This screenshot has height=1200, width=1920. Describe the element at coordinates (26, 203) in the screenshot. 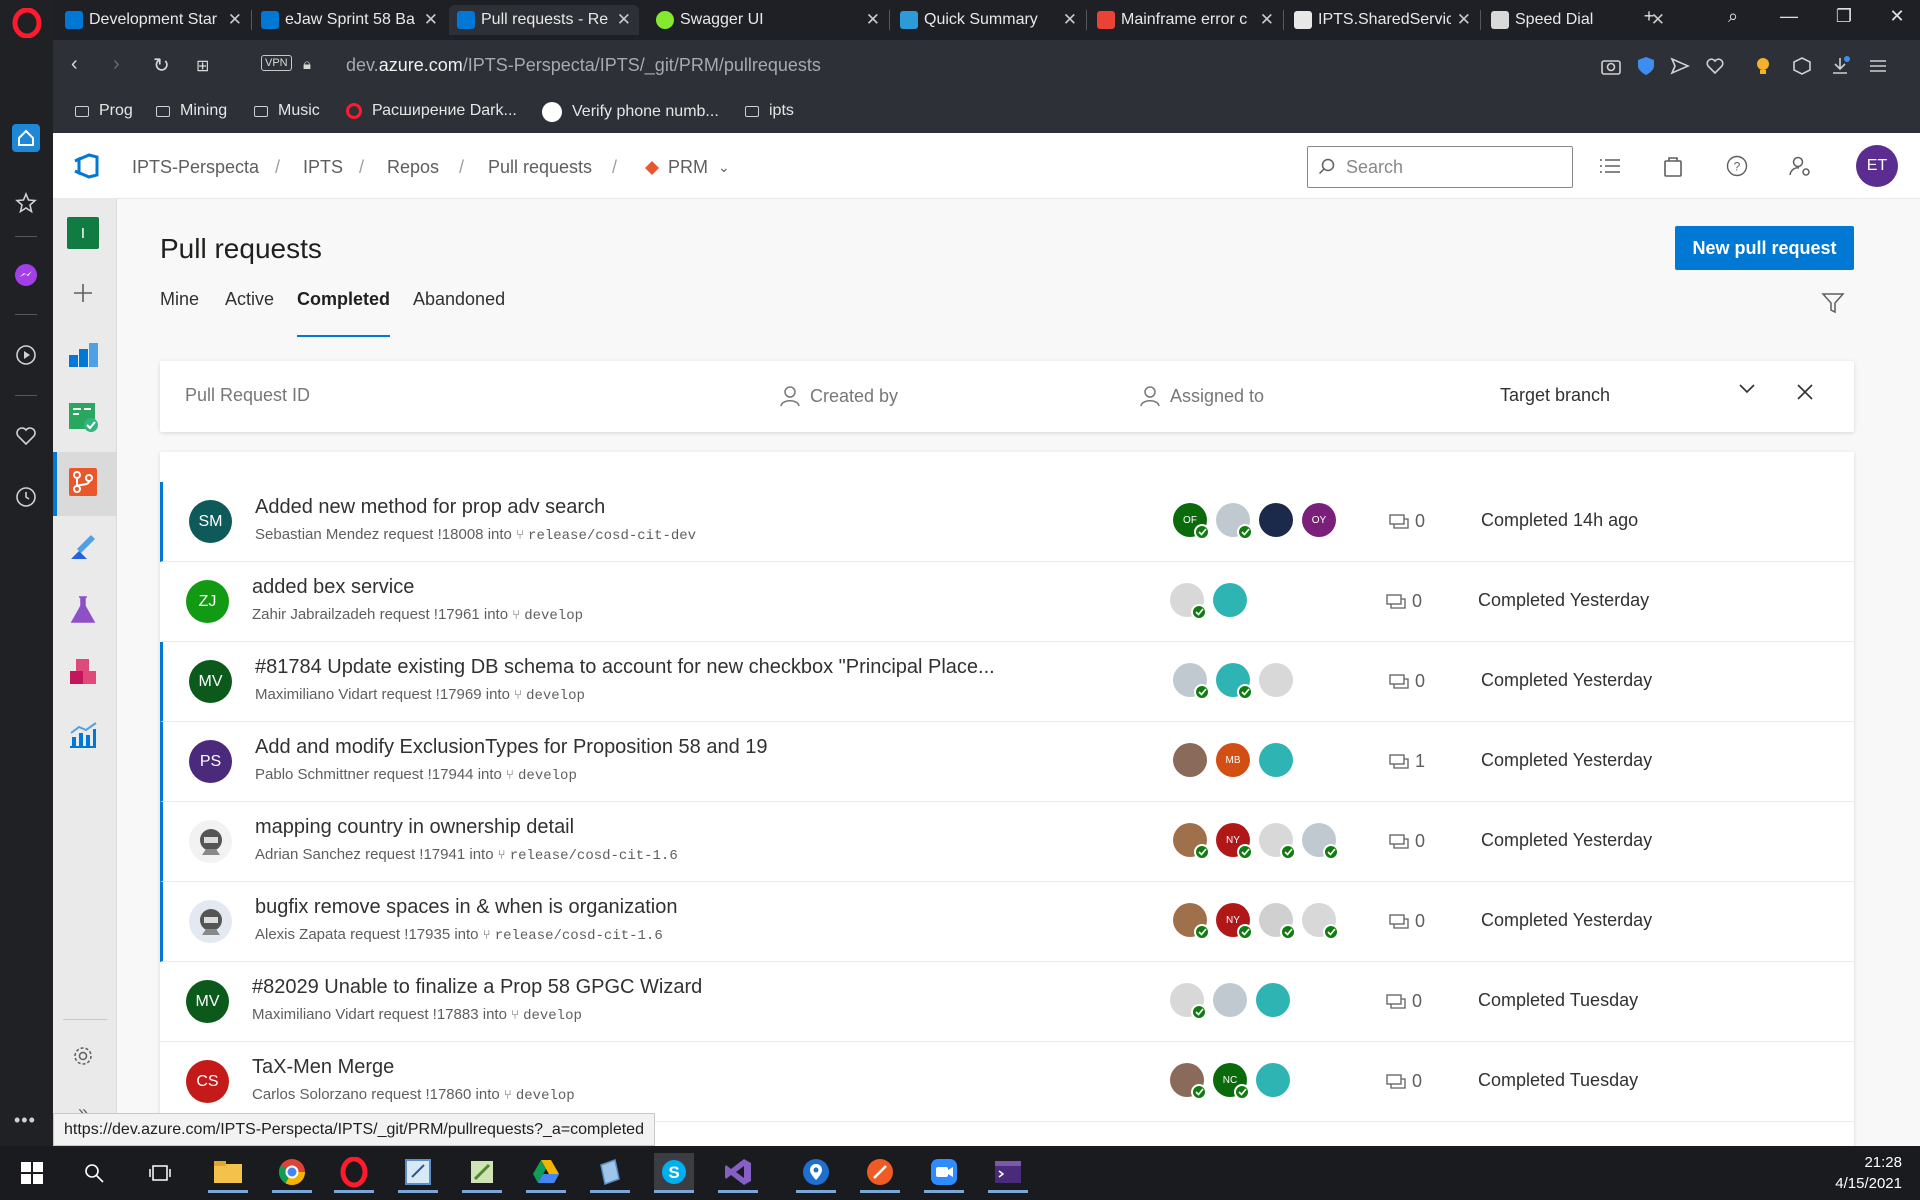

I see `speed-dial-icon` at that location.